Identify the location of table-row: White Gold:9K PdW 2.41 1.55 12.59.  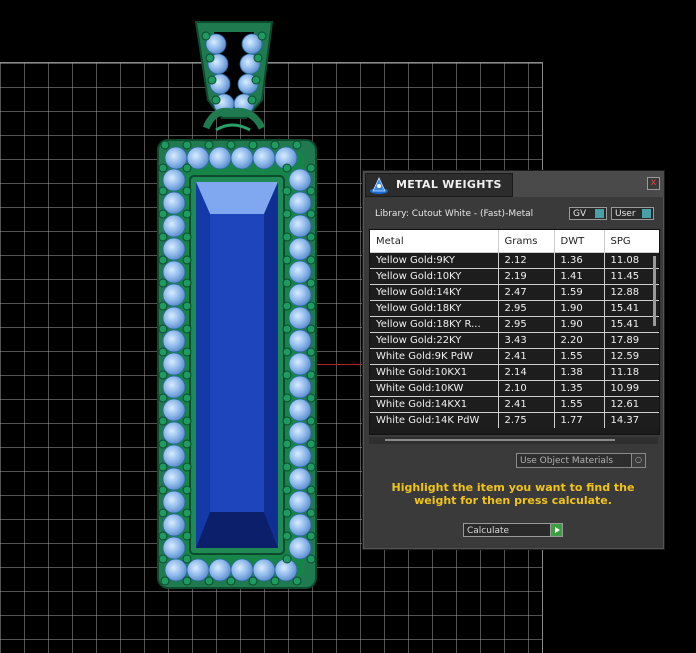
(514, 356).